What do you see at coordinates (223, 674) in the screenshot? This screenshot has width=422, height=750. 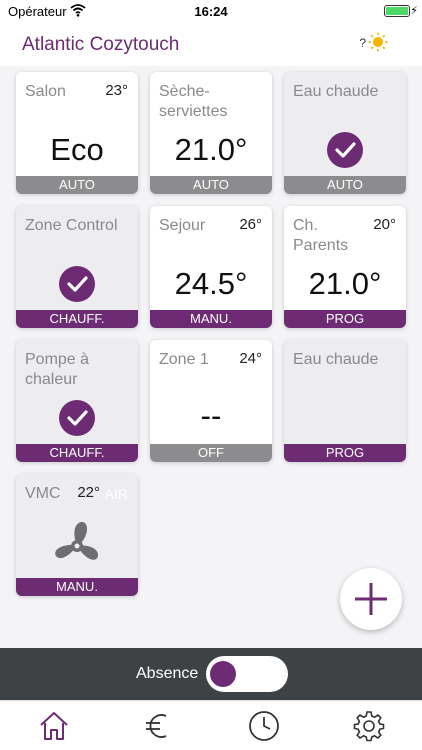 I see `toggle-knob` at bounding box center [223, 674].